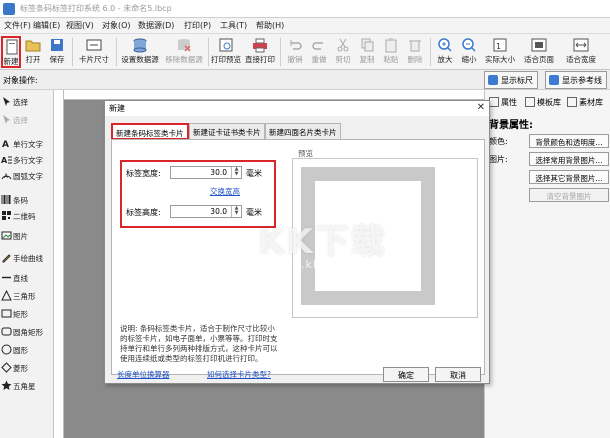  I want to click on save-icon, so click(57, 45).